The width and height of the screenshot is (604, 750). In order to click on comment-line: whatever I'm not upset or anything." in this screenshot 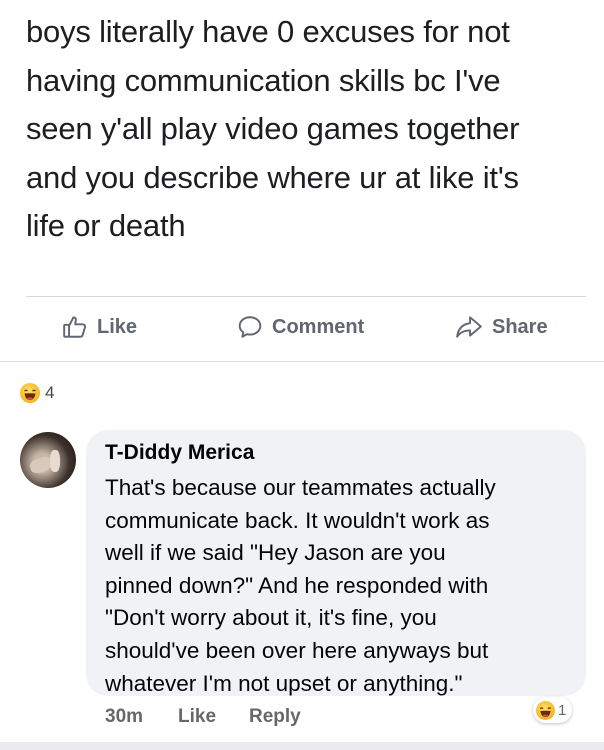, I will do `click(284, 683)`.